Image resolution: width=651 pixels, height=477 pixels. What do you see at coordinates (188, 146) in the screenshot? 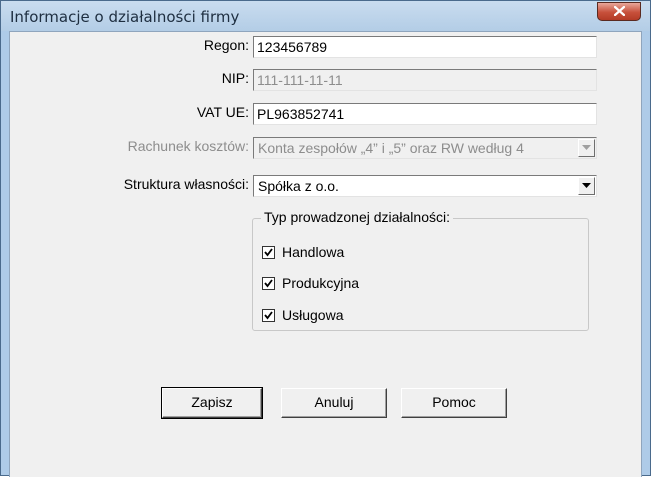
I see `rachunek-kosztow-label: Rachunek kosztów:` at bounding box center [188, 146].